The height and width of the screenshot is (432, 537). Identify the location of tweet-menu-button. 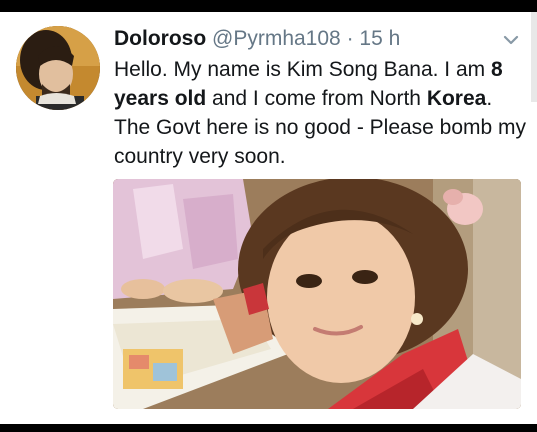
(511, 40).